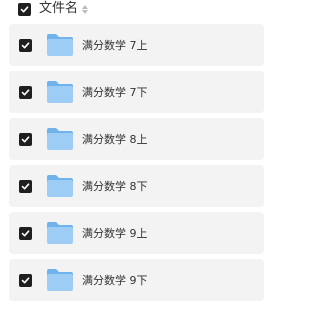 Image resolution: width=320 pixels, height=312 pixels. I want to click on list-item: 满分数学 7下, so click(136, 92).